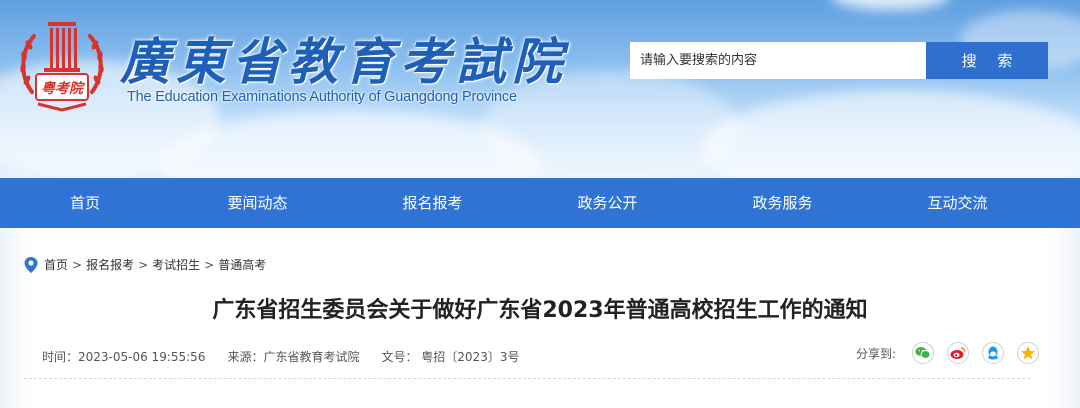  What do you see at coordinates (62, 64) in the screenshot?
I see `emblem-logo-icon: 粤考院` at bounding box center [62, 64].